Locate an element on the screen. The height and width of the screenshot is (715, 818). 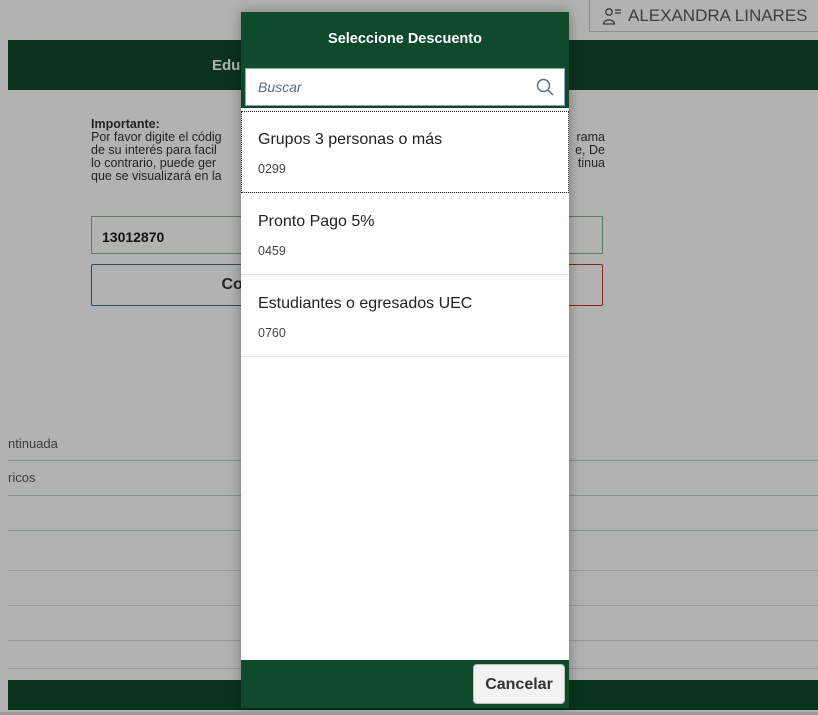
search-bar is located at coordinates (405, 88).